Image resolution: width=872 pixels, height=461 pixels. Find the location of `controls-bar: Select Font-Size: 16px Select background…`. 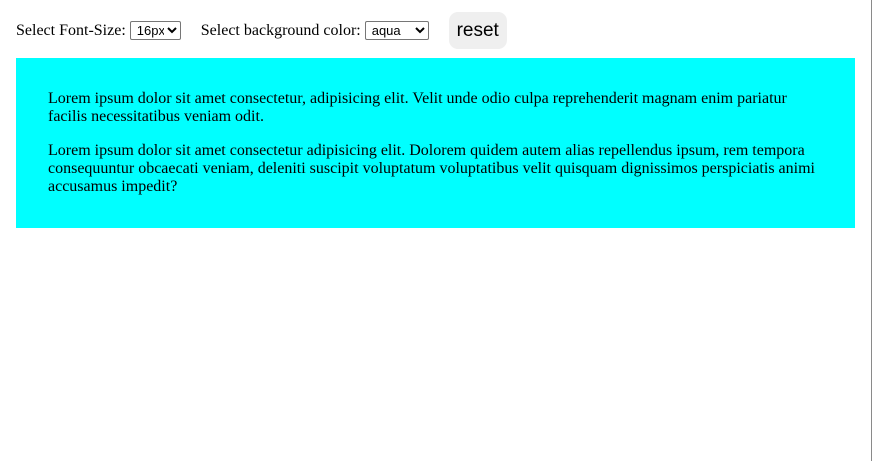

controls-bar: Select Font-Size: 16px Select background… is located at coordinates (261, 30).